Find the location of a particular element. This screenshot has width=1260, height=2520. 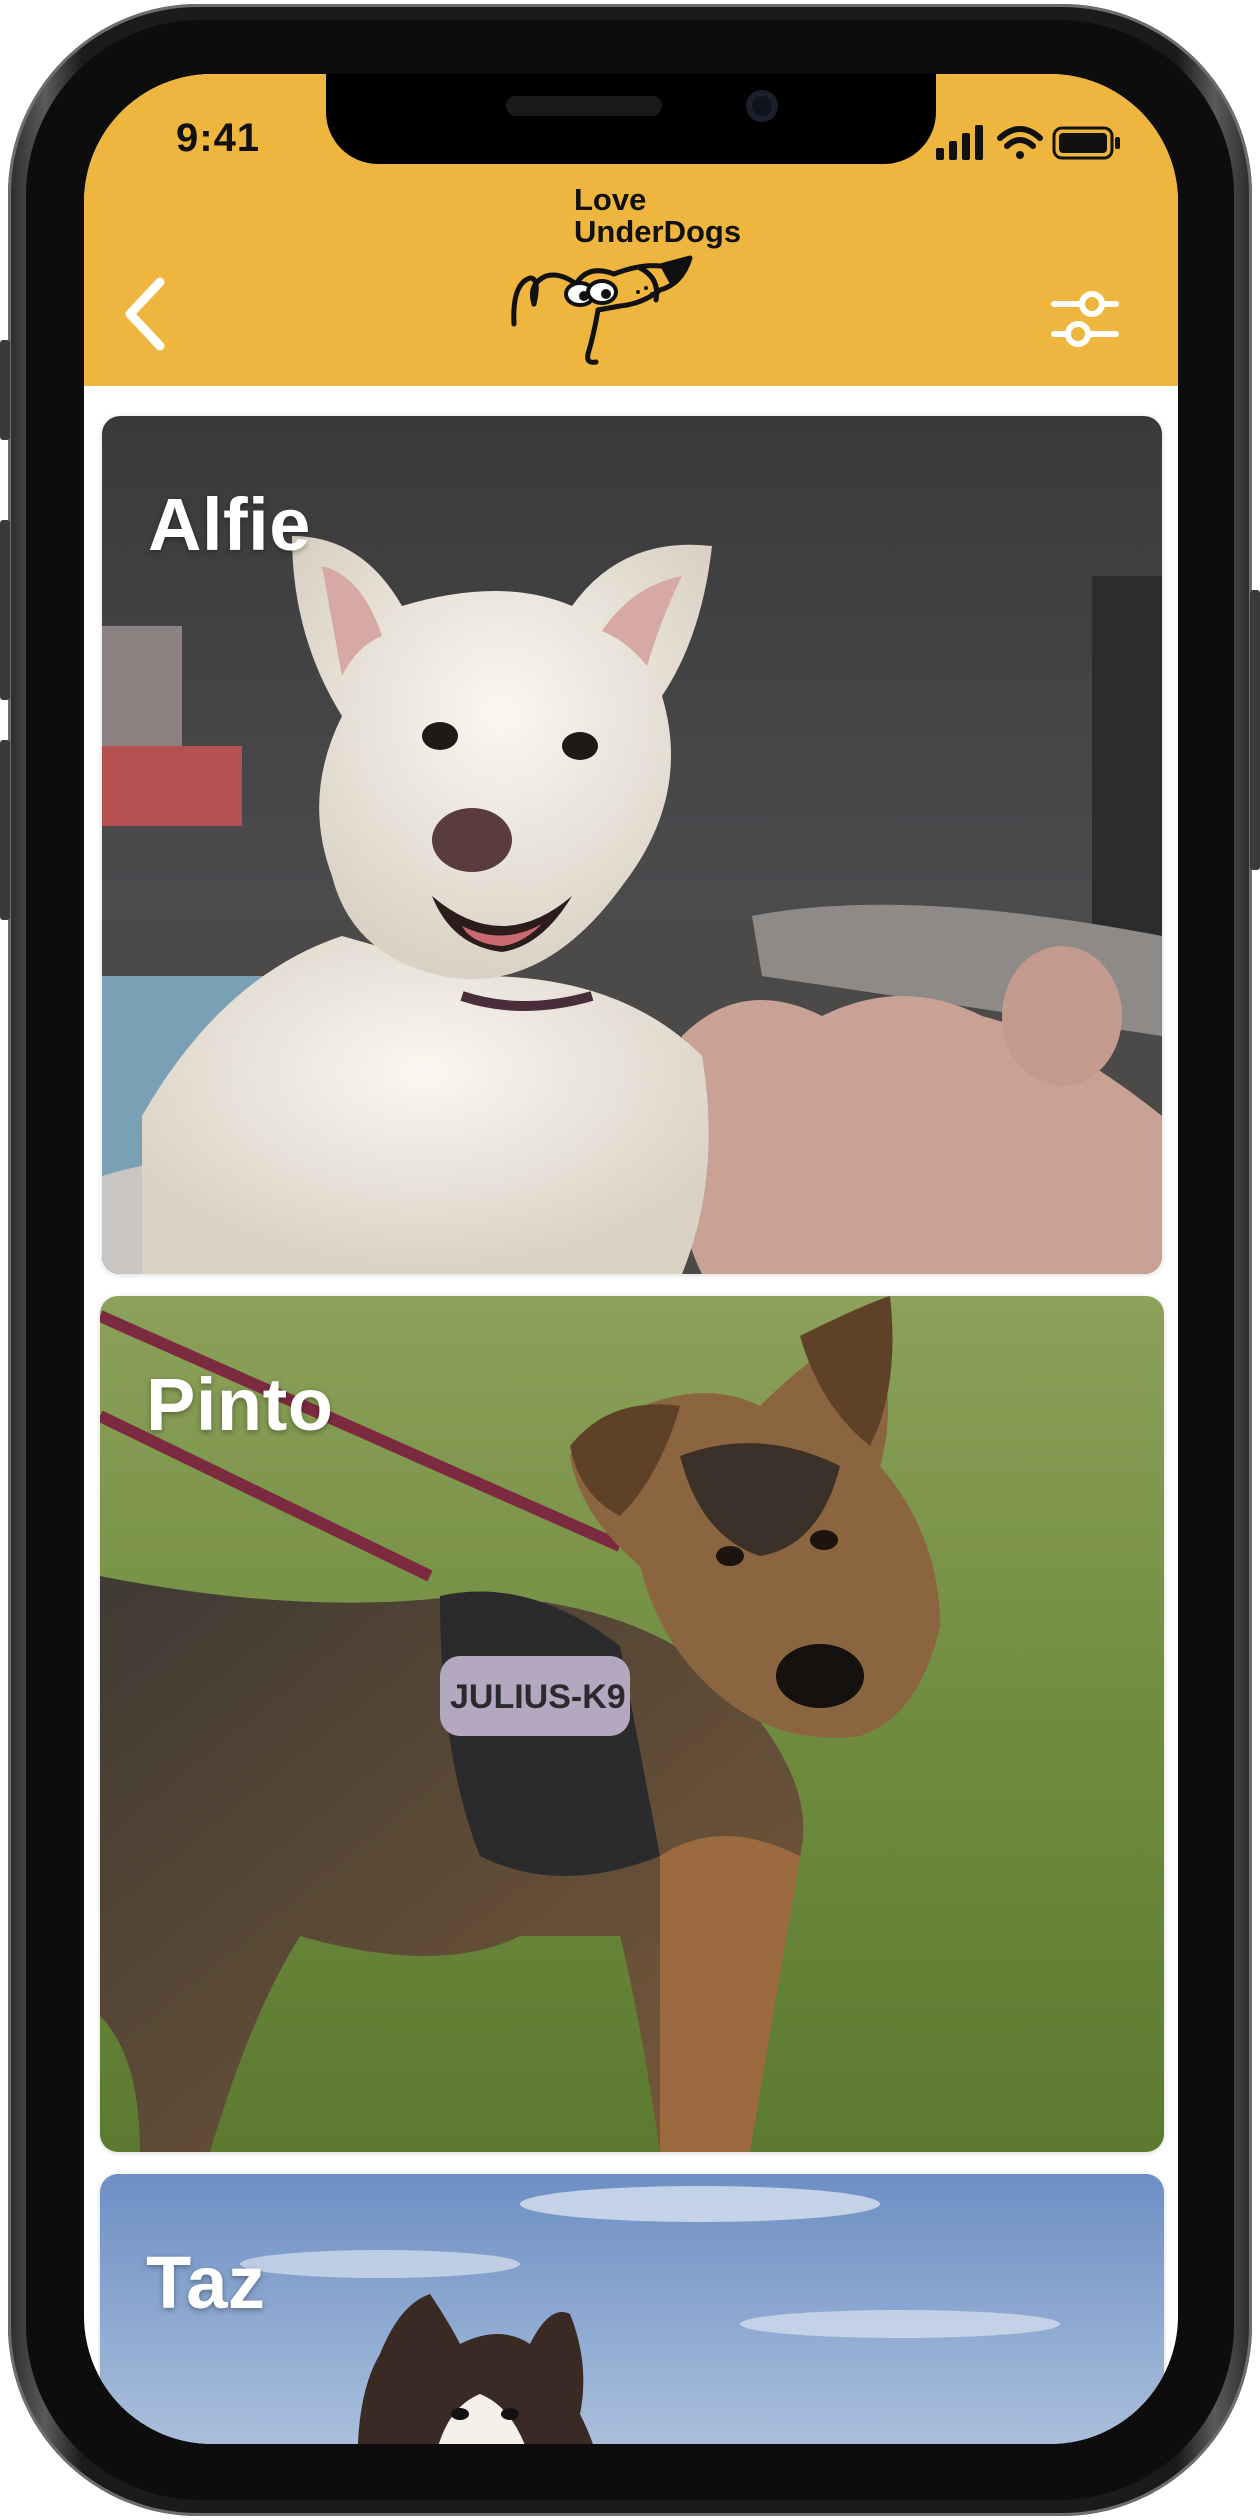

dog-card: Taz is located at coordinates (632, 2309).